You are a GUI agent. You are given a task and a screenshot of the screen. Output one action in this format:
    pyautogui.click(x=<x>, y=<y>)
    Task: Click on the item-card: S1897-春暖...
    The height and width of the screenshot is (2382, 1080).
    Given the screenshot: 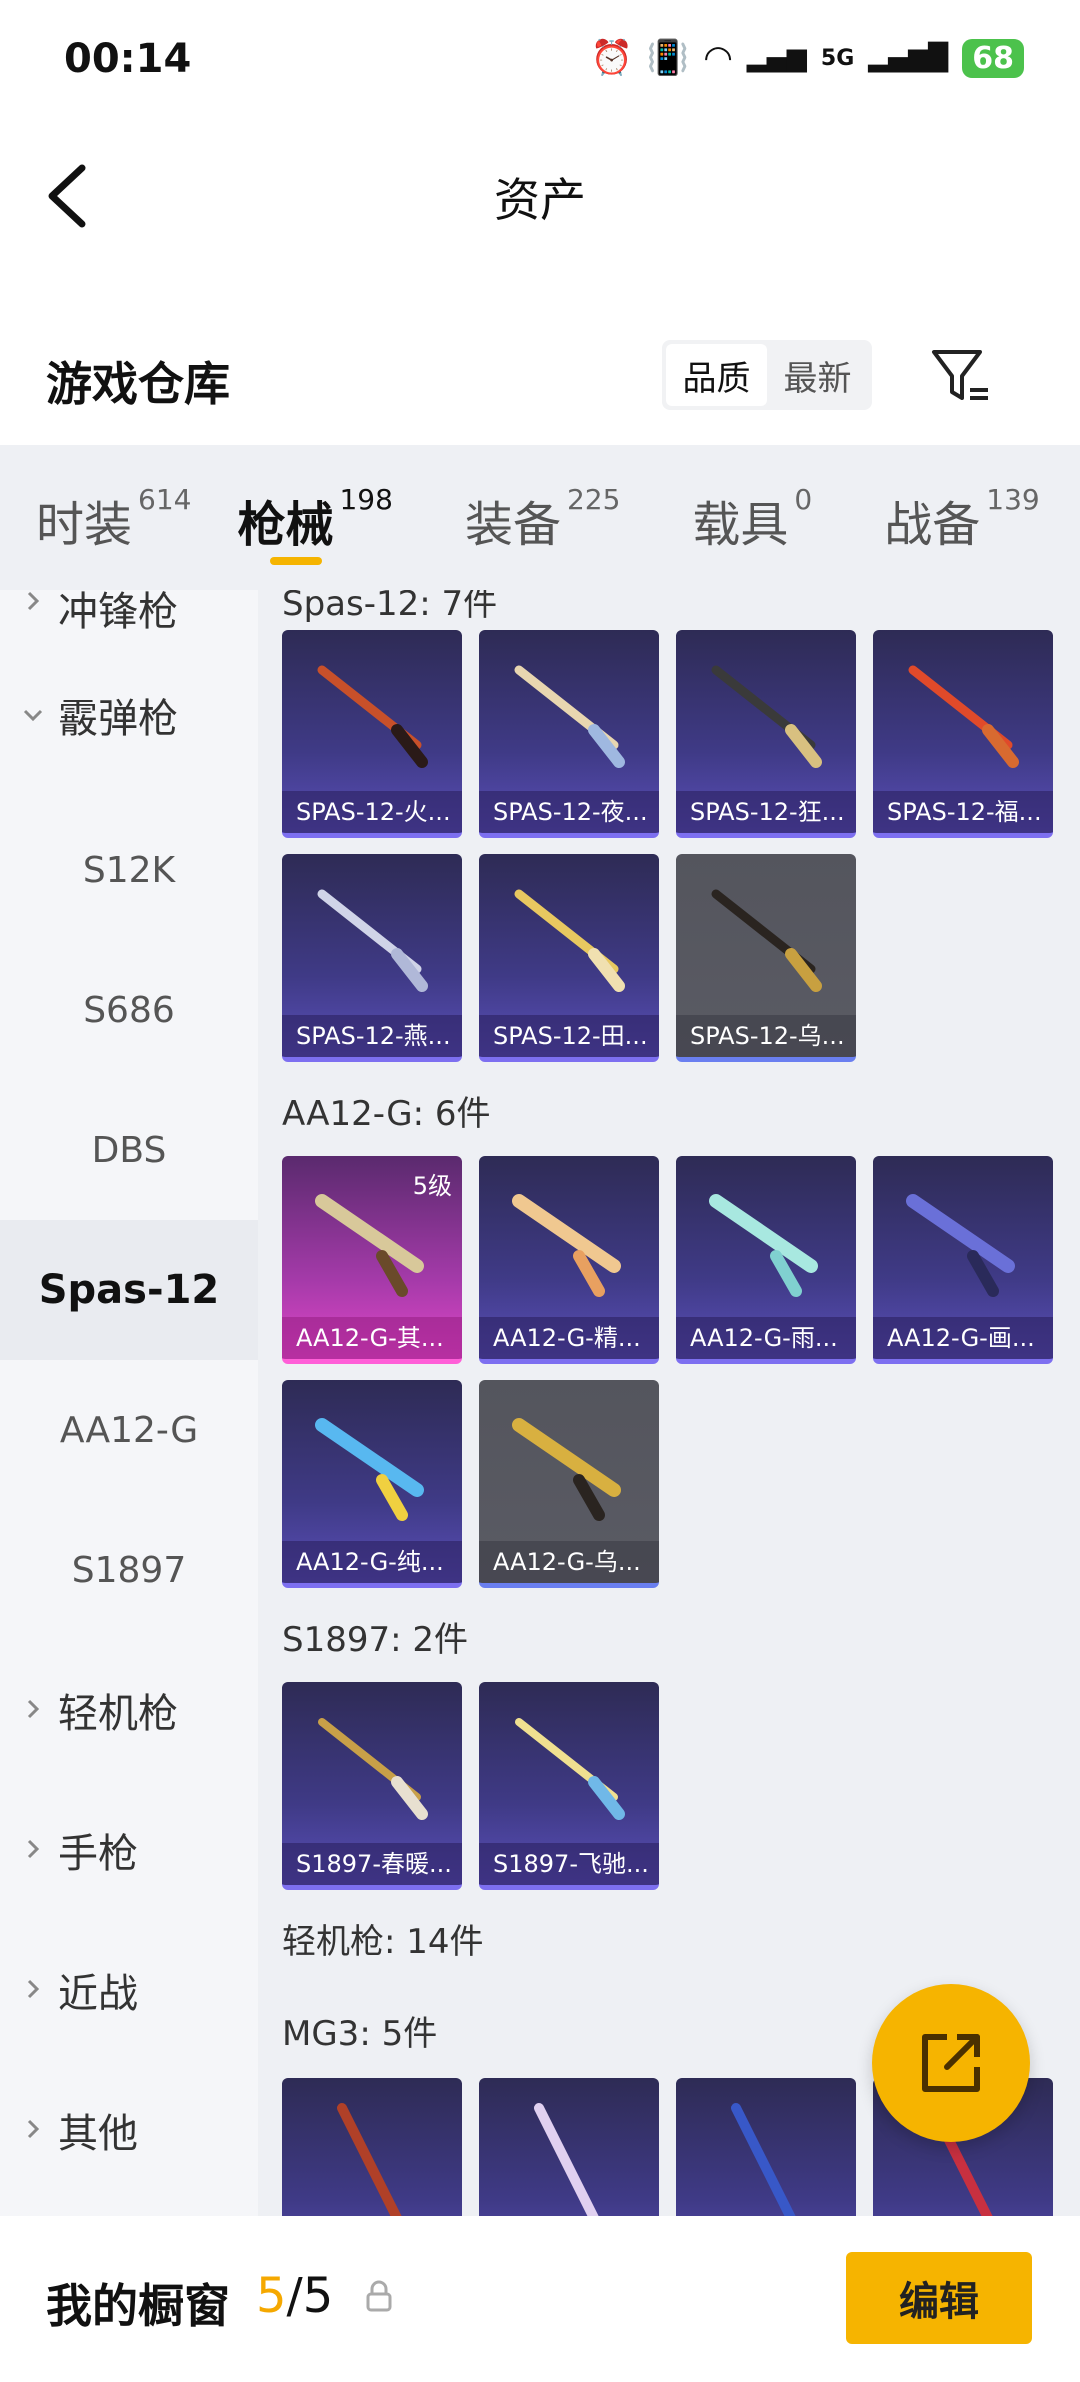 What is the action you would take?
    pyautogui.click(x=372, y=1786)
    